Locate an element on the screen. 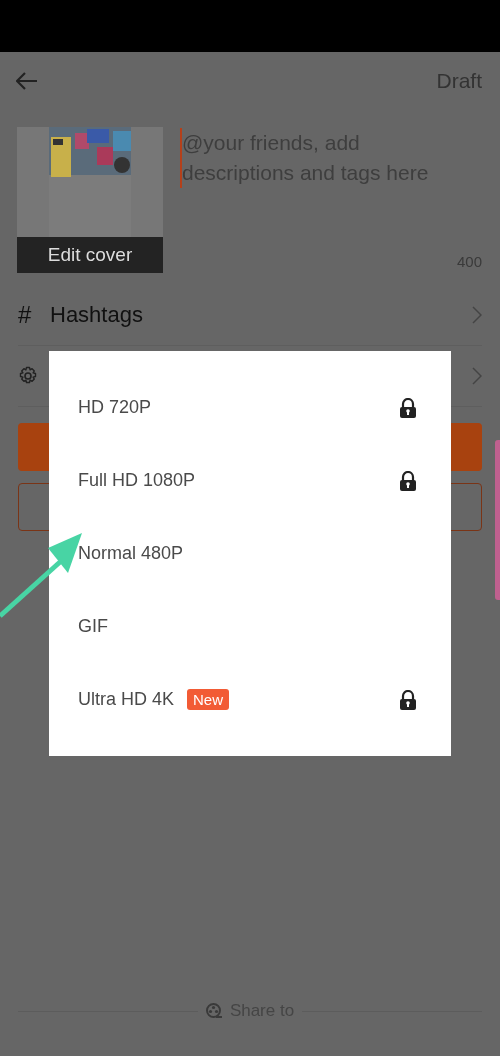 The image size is (500, 1056). reel-icon is located at coordinates (213, 1011).